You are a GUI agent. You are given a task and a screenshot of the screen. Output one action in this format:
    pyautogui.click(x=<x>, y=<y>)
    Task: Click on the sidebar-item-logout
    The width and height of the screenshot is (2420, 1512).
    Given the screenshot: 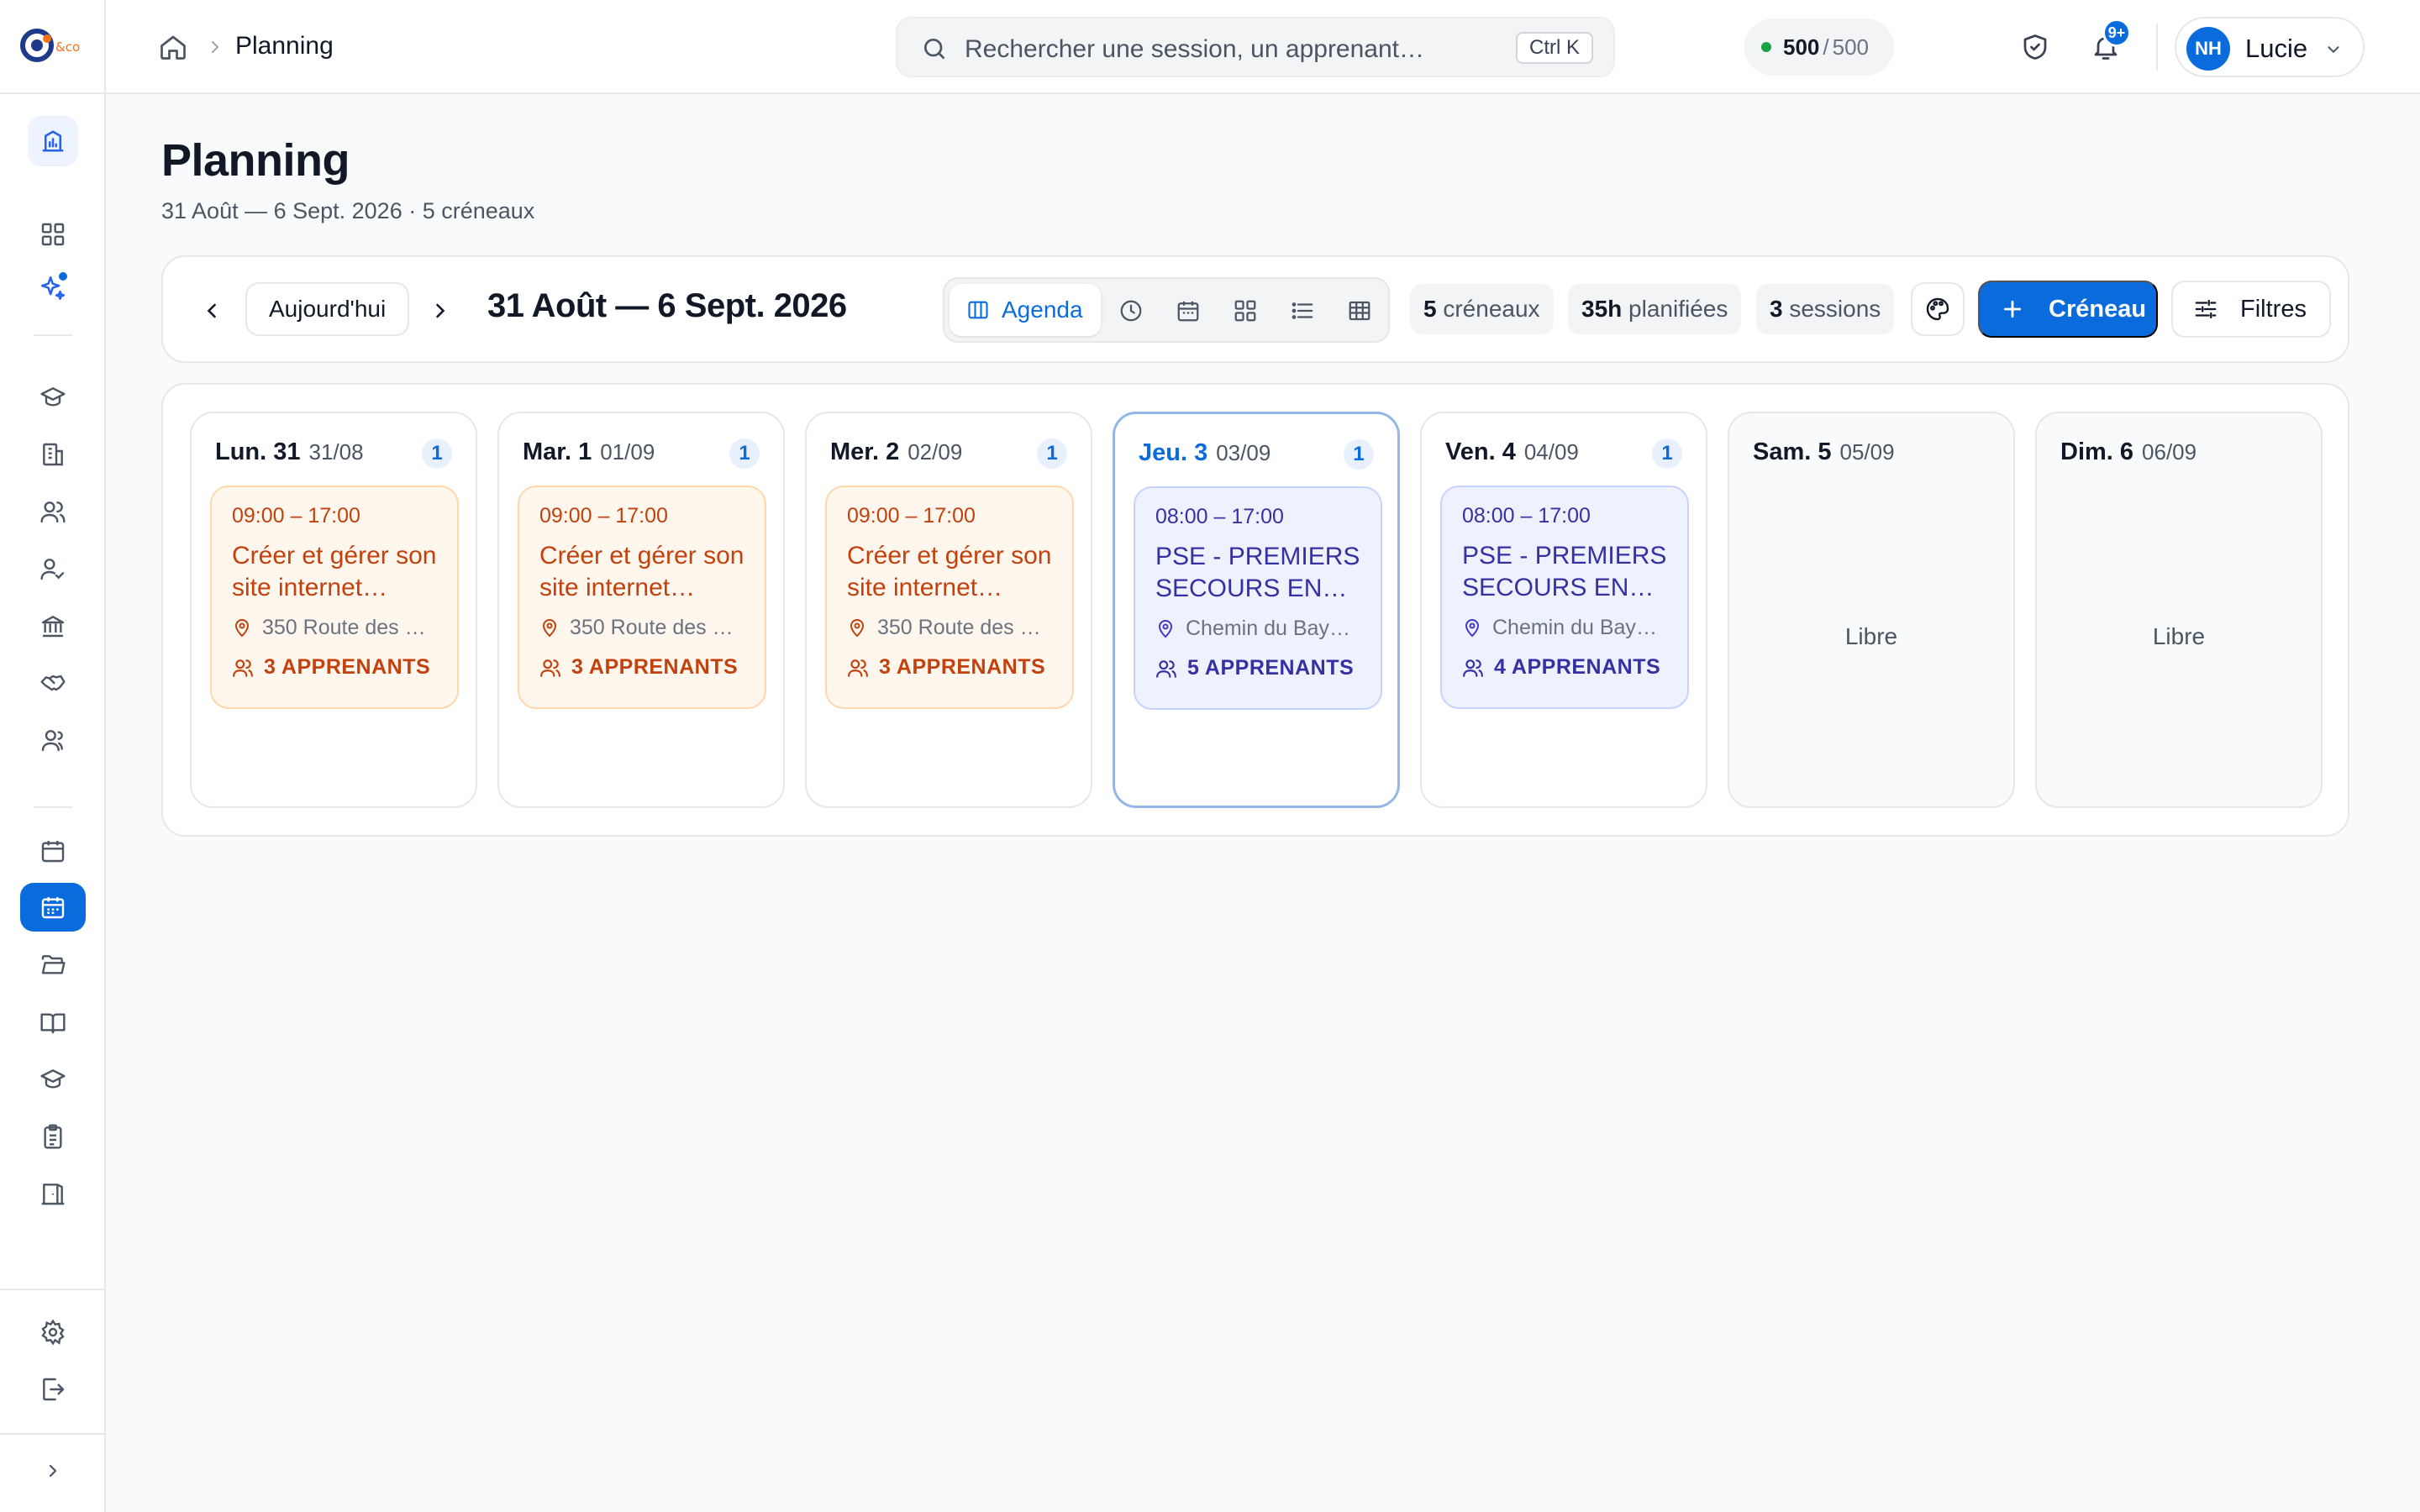 What is the action you would take?
    pyautogui.click(x=53, y=1389)
    